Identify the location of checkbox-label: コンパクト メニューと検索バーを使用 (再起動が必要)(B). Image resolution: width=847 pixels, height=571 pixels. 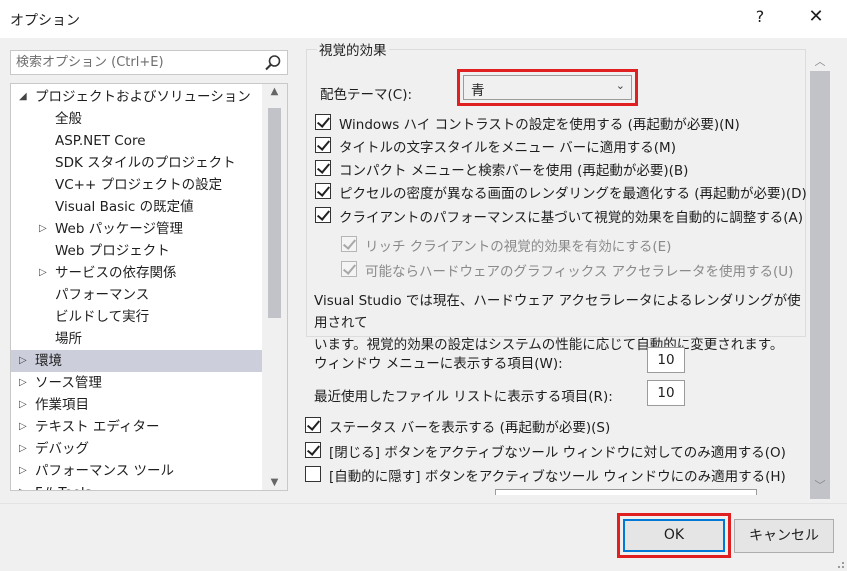
(514, 171).